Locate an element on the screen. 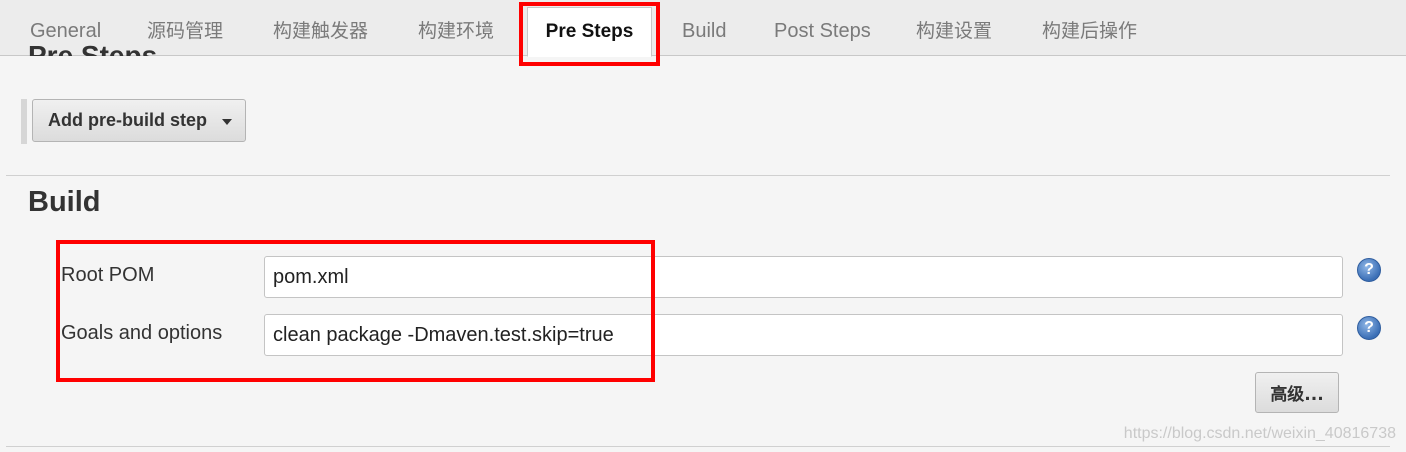 The image size is (1406, 452). bottom-divider is located at coordinates (698, 446).